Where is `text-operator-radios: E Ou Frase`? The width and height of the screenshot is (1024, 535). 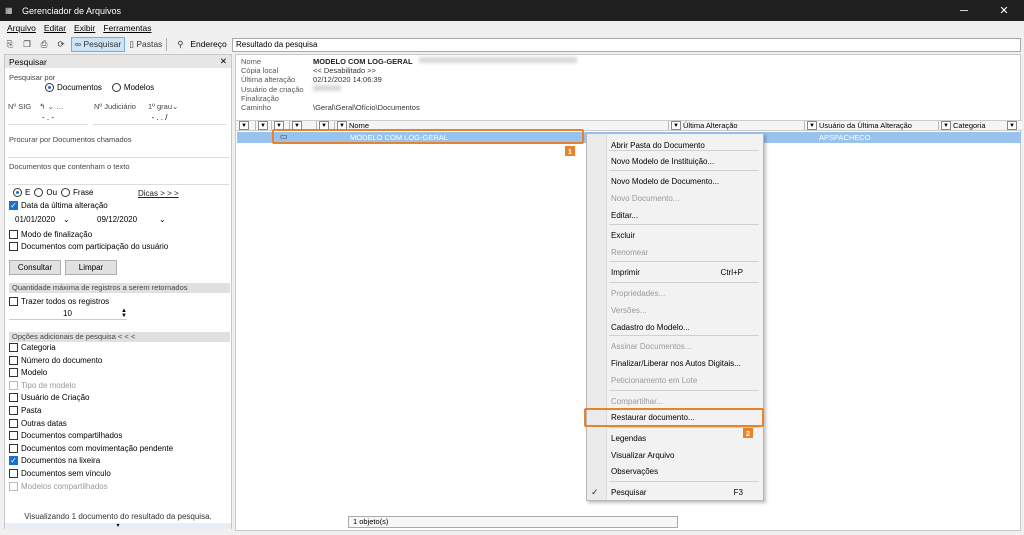
text-operator-radios: E Ou Frase is located at coordinates (55, 192).